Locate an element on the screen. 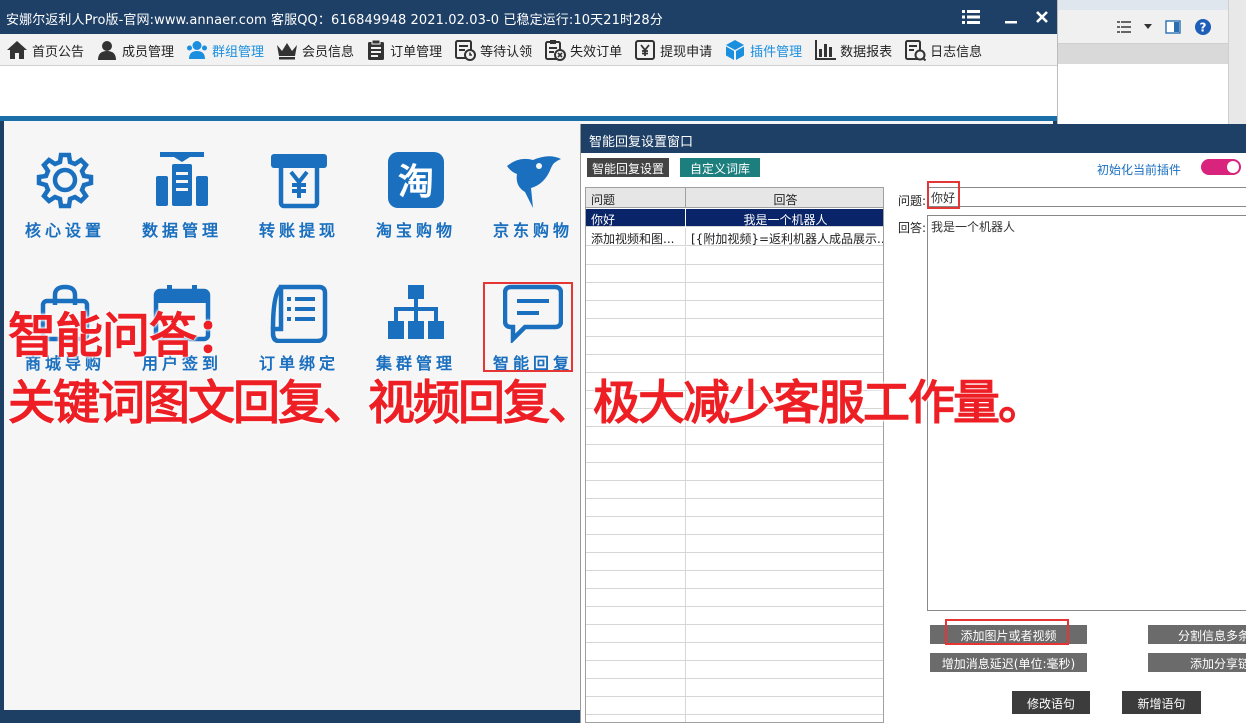 This screenshot has width=1246, height=723. plugin-toggle is located at coordinates (1221, 167).